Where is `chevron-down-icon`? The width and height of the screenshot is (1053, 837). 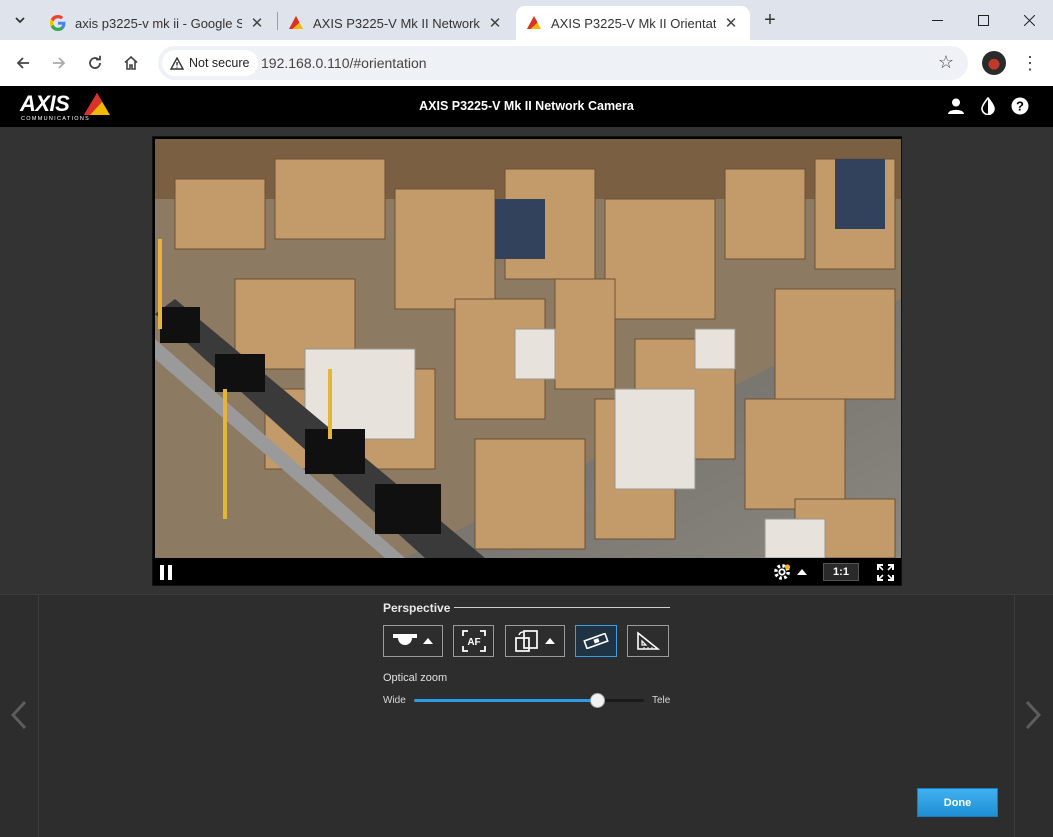
chevron-down-icon is located at coordinates (20, 20).